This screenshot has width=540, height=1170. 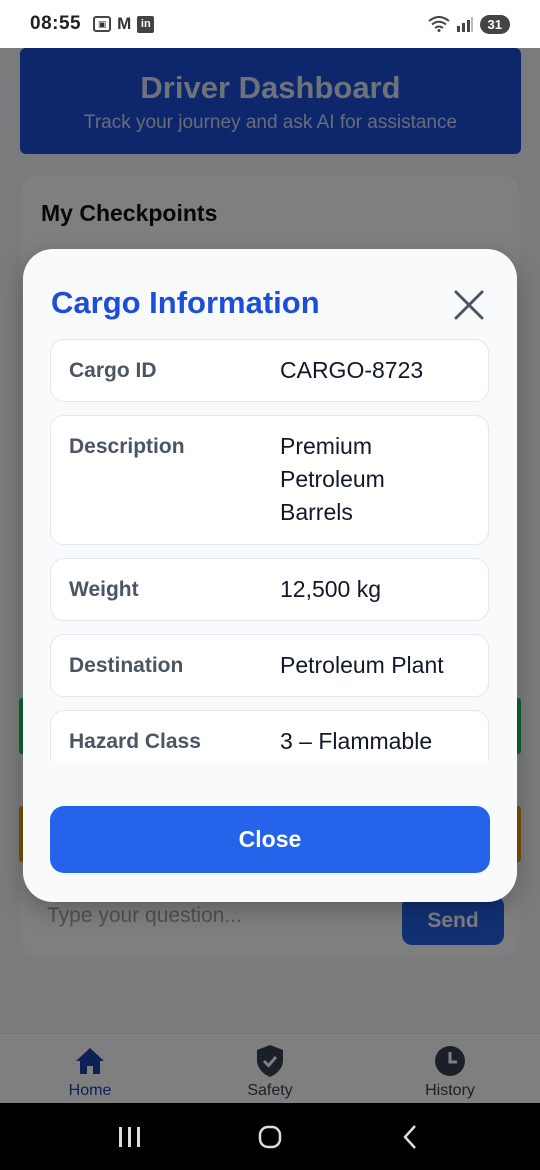 I want to click on back-icon, so click(x=410, y=1137).